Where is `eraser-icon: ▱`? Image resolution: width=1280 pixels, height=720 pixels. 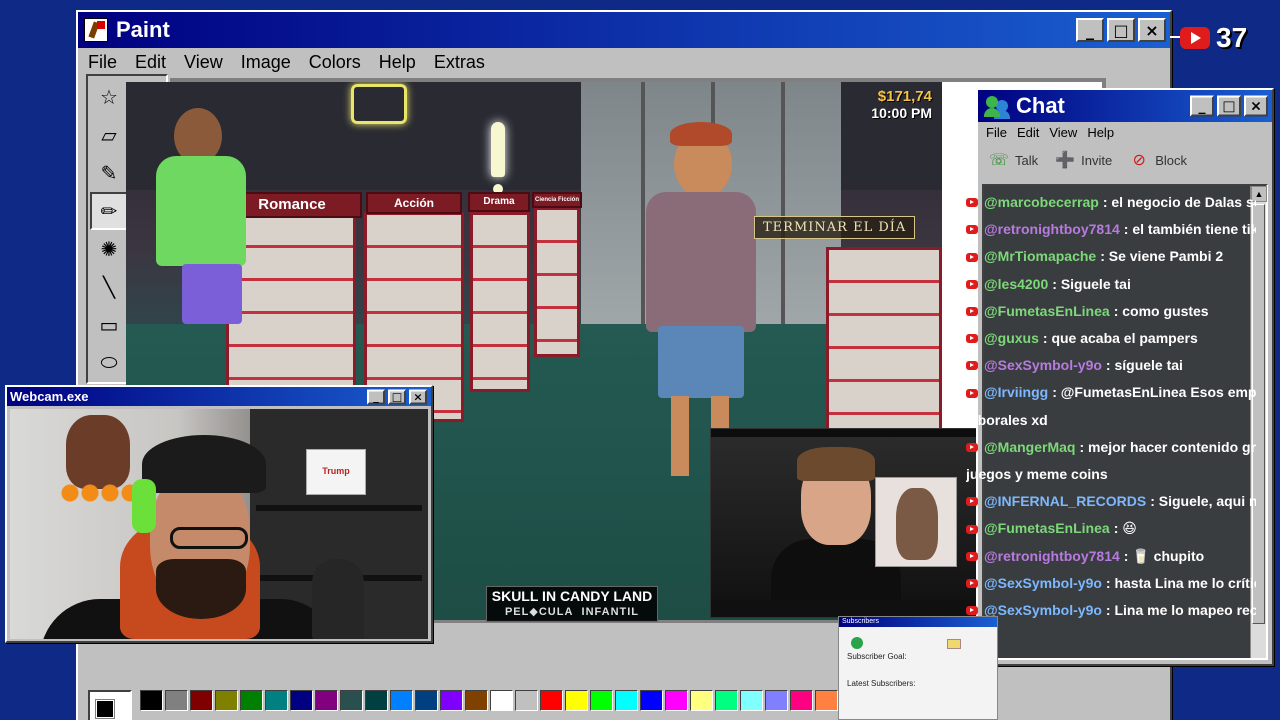 eraser-icon: ▱ is located at coordinates (109, 135).